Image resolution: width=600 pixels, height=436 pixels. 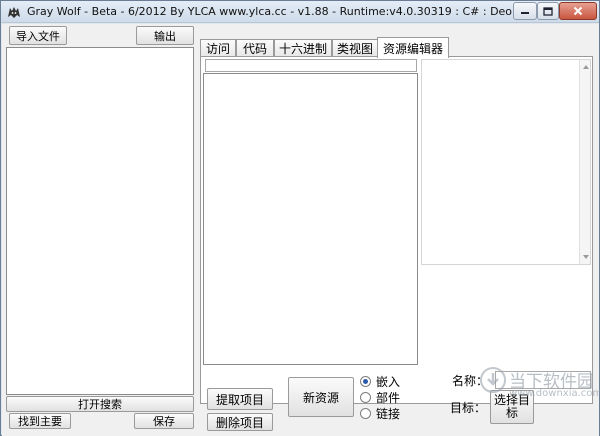 I want to click on scroll-down-icon, so click(x=586, y=257).